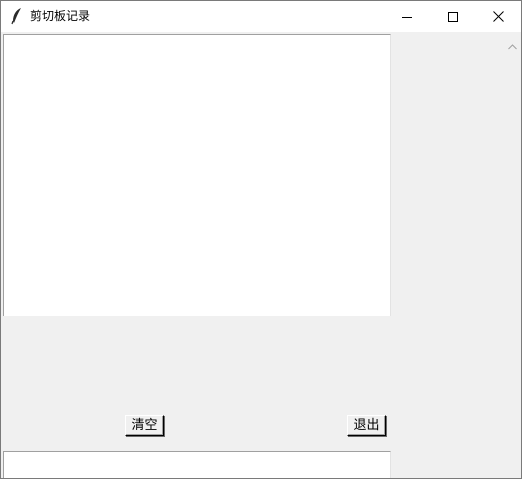  I want to click on minimize-icon, so click(407, 17).